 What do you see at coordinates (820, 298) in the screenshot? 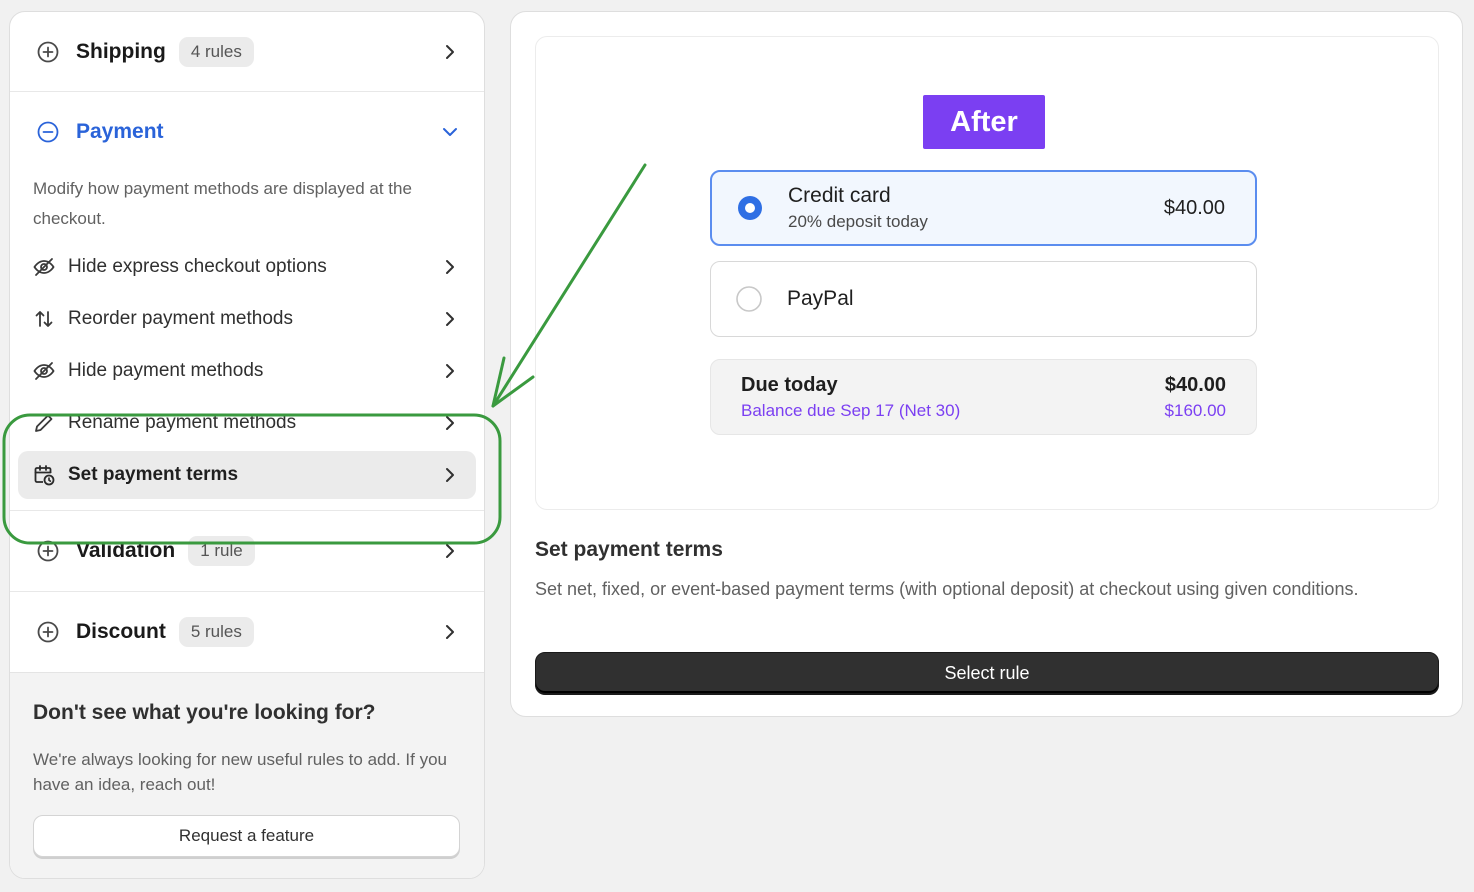
I see `payment-option-name: PayPal` at bounding box center [820, 298].